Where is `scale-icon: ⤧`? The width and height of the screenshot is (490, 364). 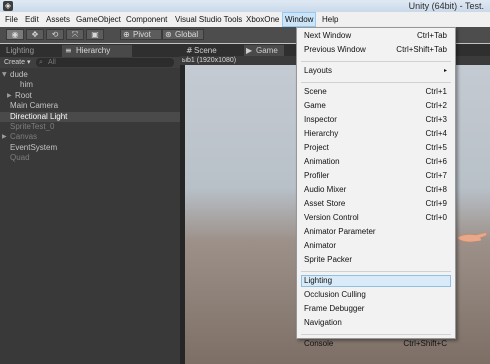 scale-icon: ⤧ is located at coordinates (75, 34).